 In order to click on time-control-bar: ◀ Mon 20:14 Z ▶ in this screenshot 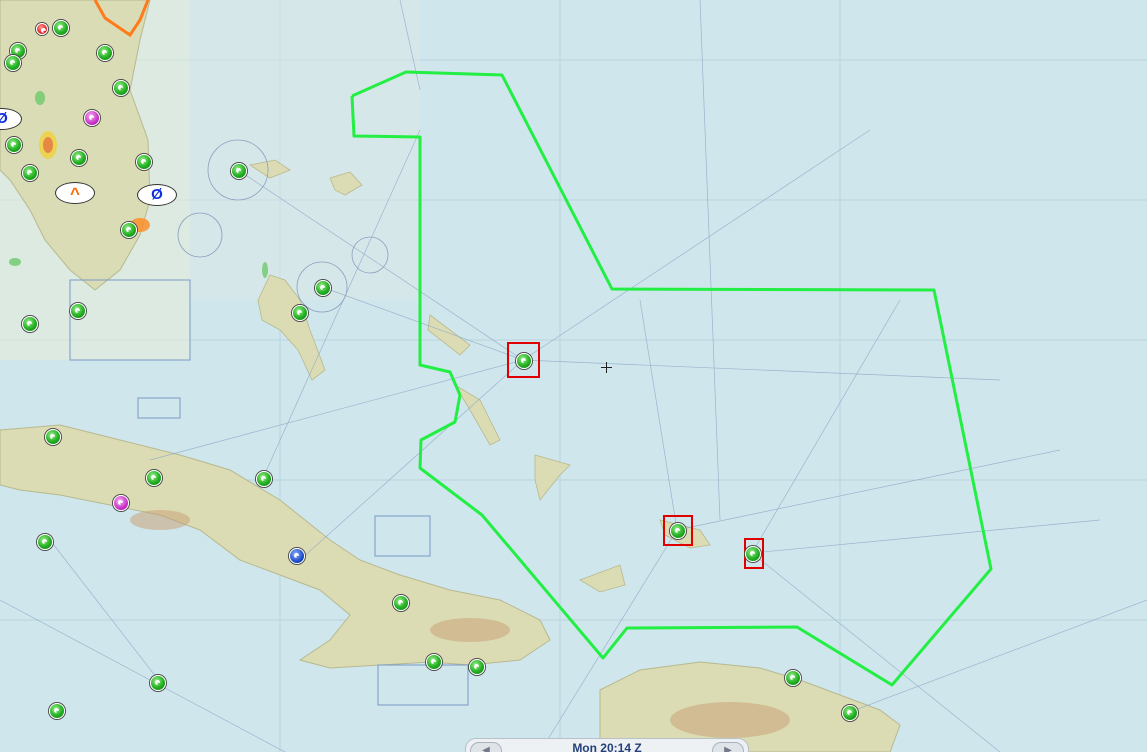, I will do `click(607, 745)`.